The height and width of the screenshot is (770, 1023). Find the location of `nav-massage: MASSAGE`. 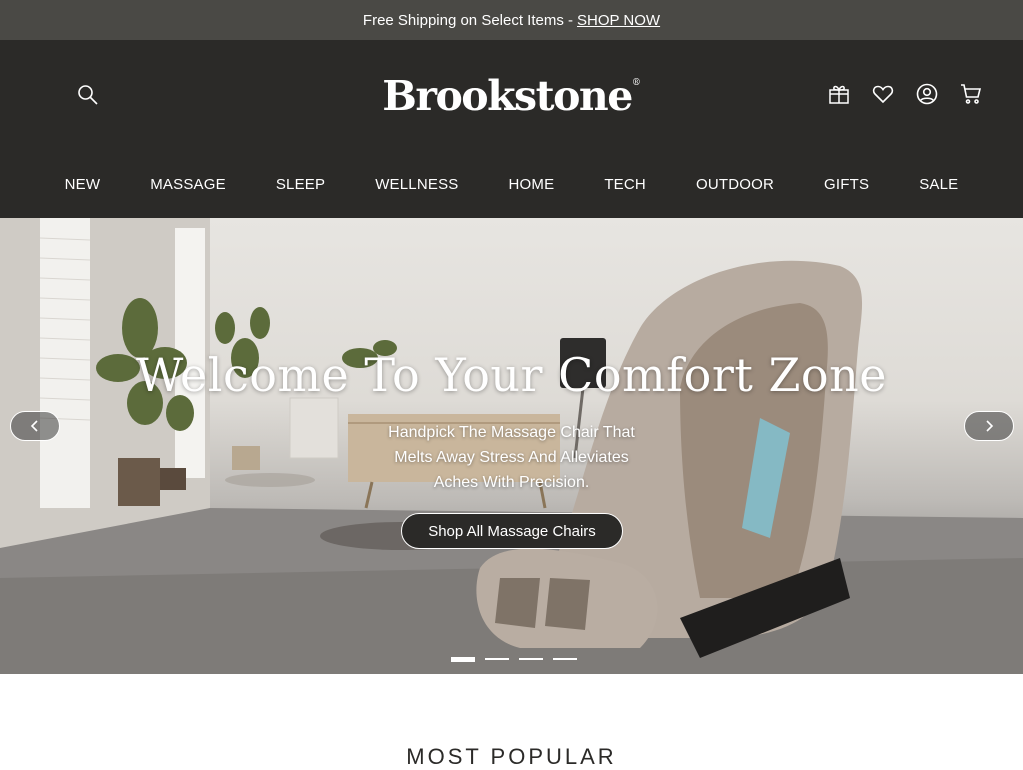

nav-massage: MASSAGE is located at coordinates (188, 184).